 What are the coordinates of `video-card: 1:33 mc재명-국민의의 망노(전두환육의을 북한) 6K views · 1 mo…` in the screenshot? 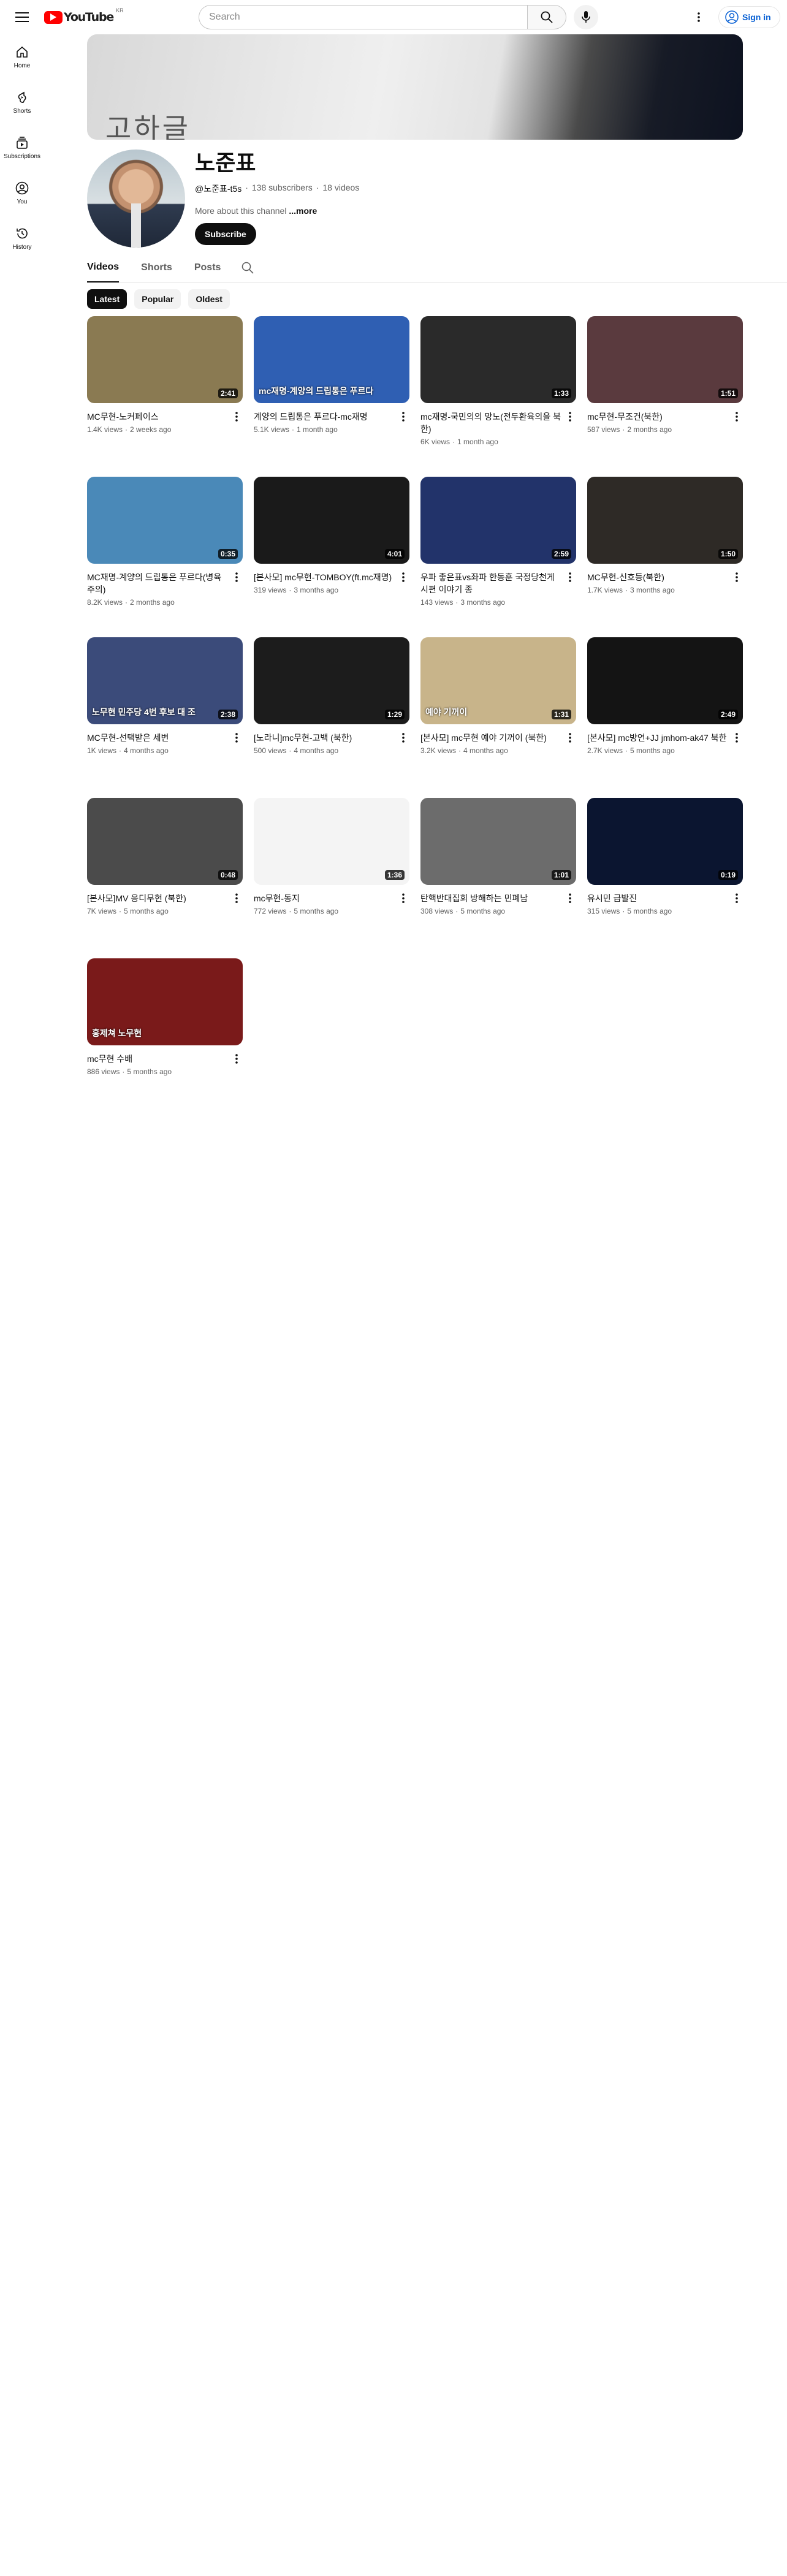 It's located at (498, 381).